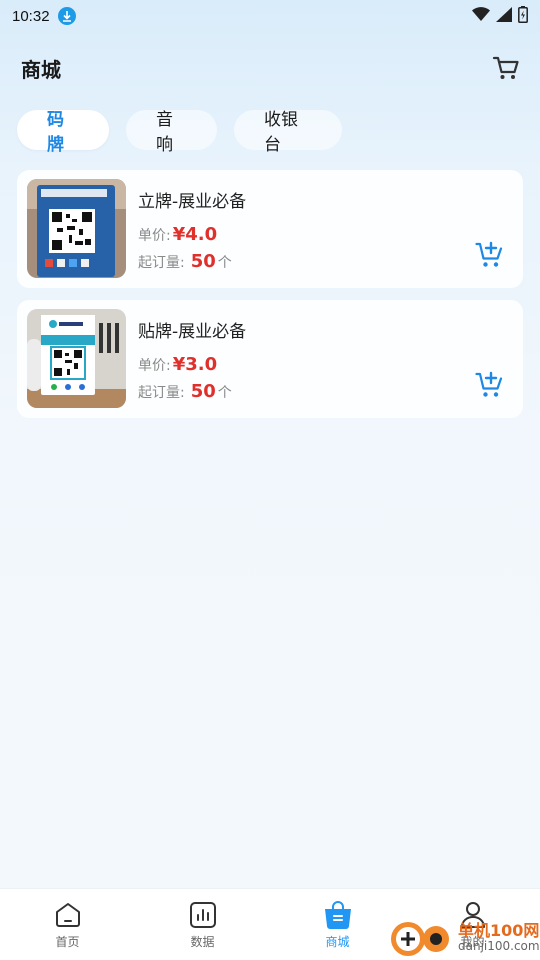  I want to click on nav-shop: 商城, so click(337, 924).